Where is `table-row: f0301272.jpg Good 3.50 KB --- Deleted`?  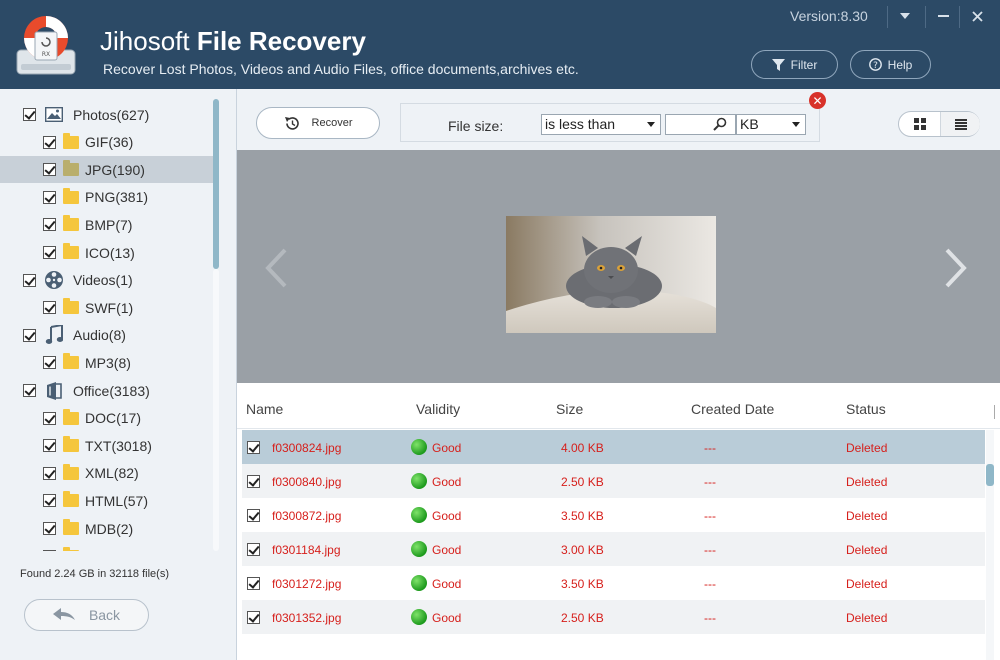
table-row: f0301272.jpg Good 3.50 KB --- Deleted is located at coordinates (613, 583).